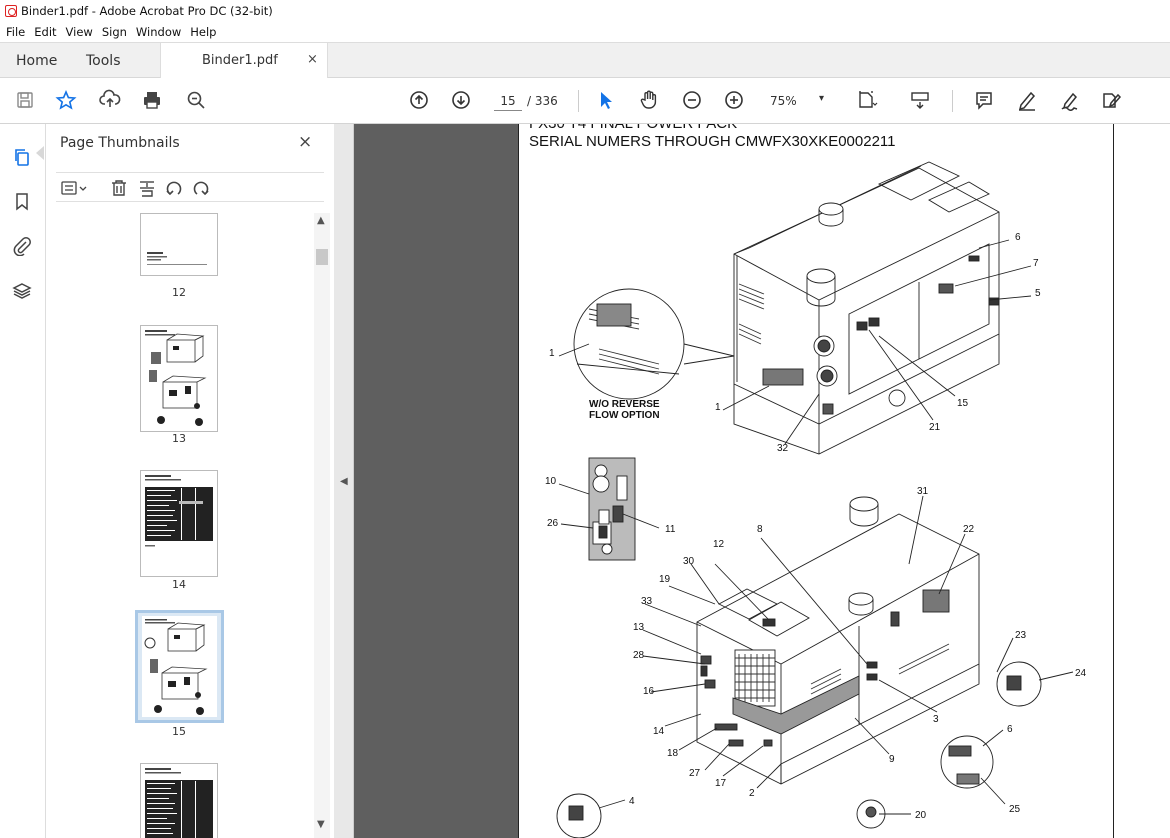  I want to click on save-icon, so click(25, 100).